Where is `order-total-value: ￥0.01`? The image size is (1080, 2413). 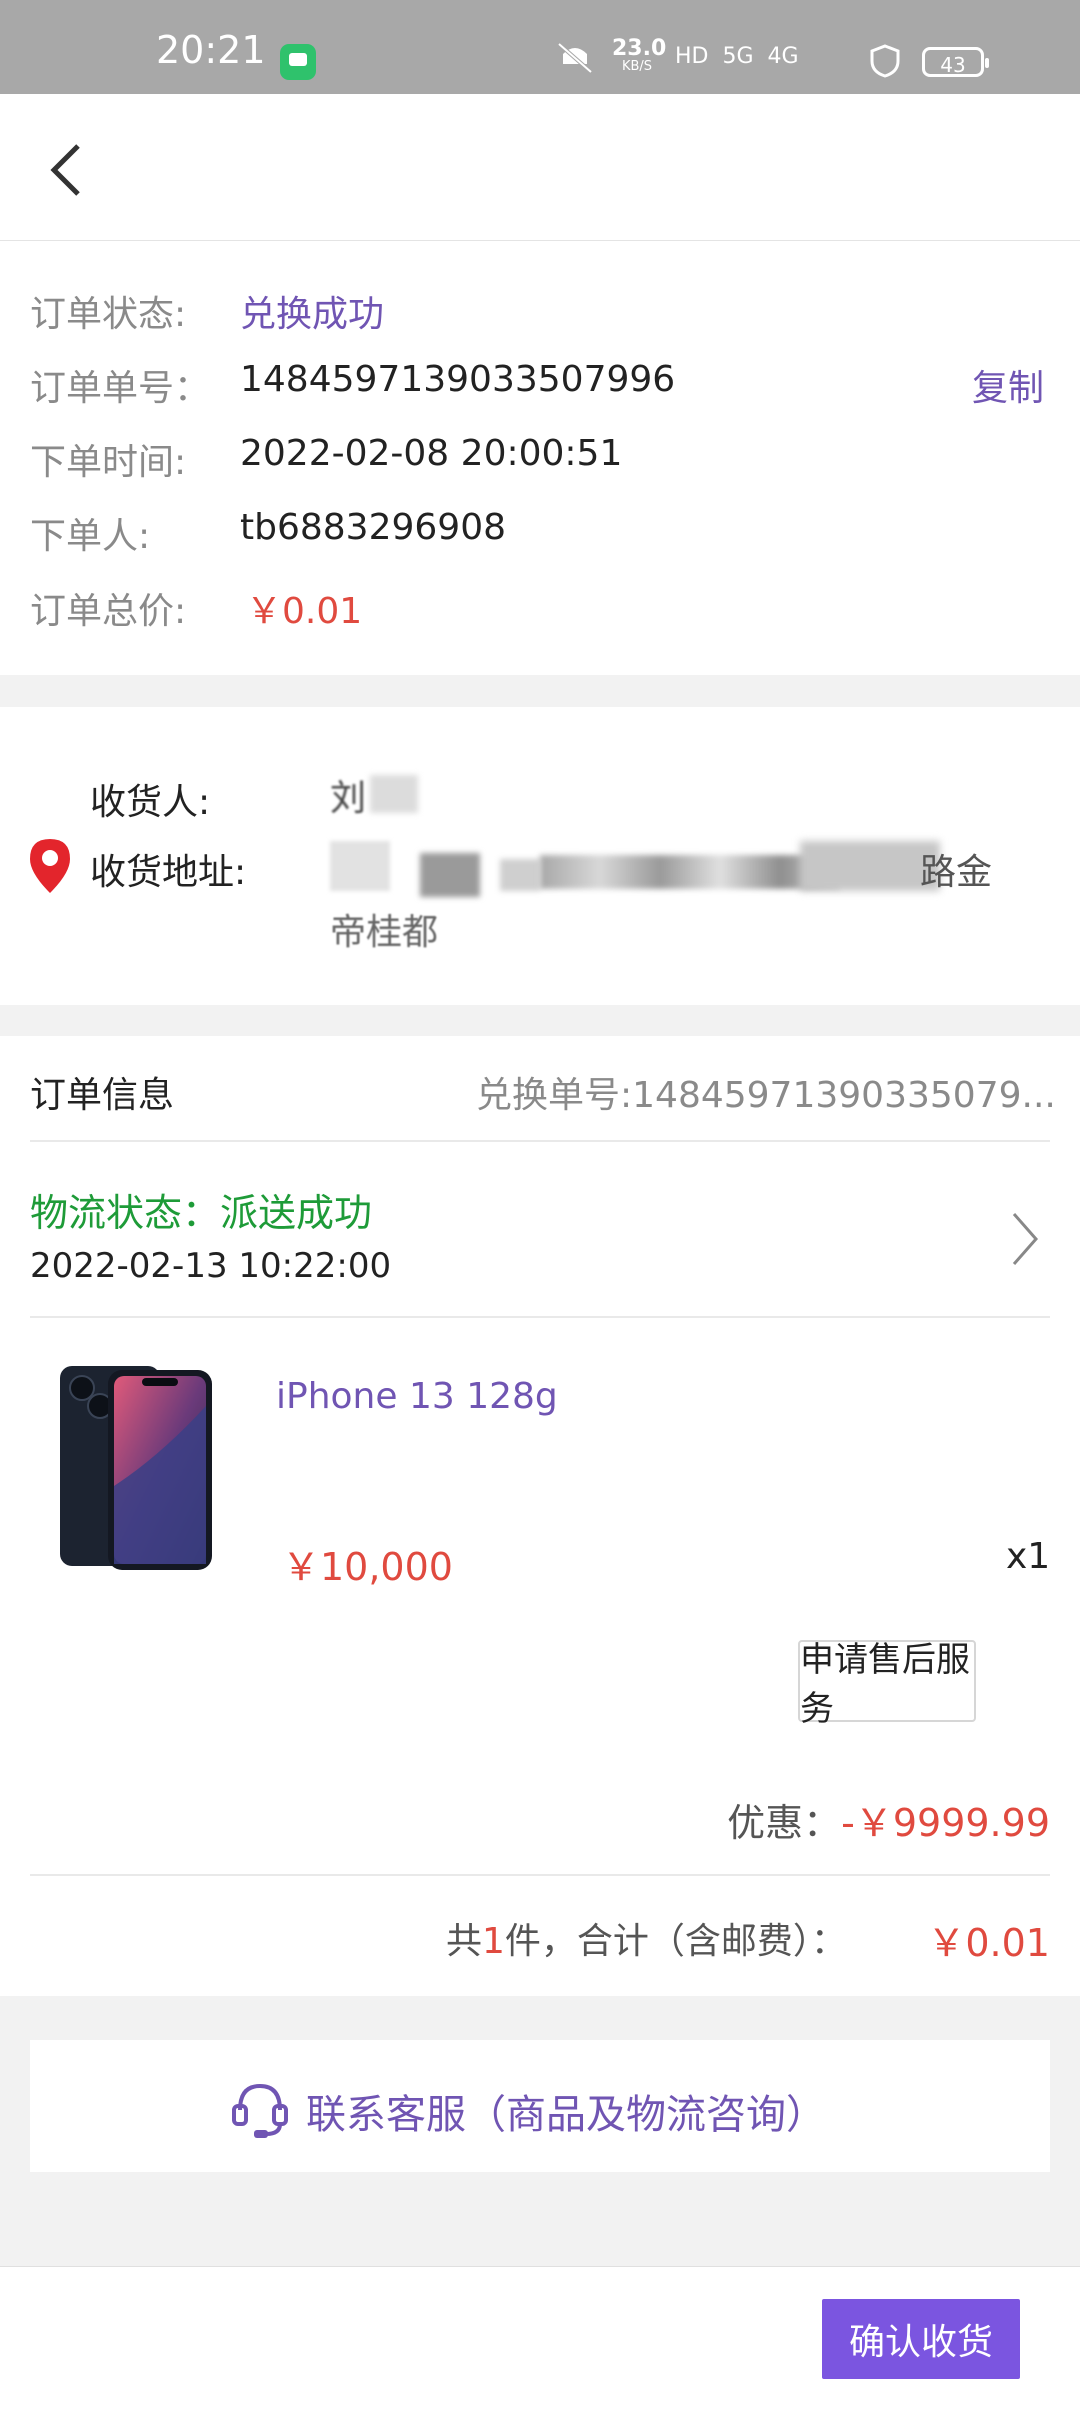
order-total-value: ￥0.01 is located at coordinates (304, 611).